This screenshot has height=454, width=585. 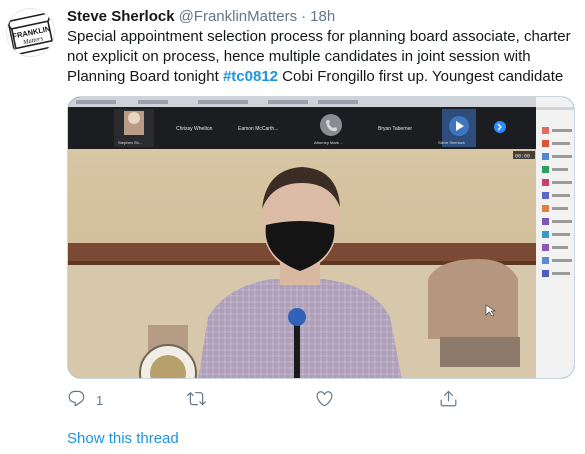 What do you see at coordinates (238, 16) in the screenshot?
I see `user-handle: @FranklinMatters` at bounding box center [238, 16].